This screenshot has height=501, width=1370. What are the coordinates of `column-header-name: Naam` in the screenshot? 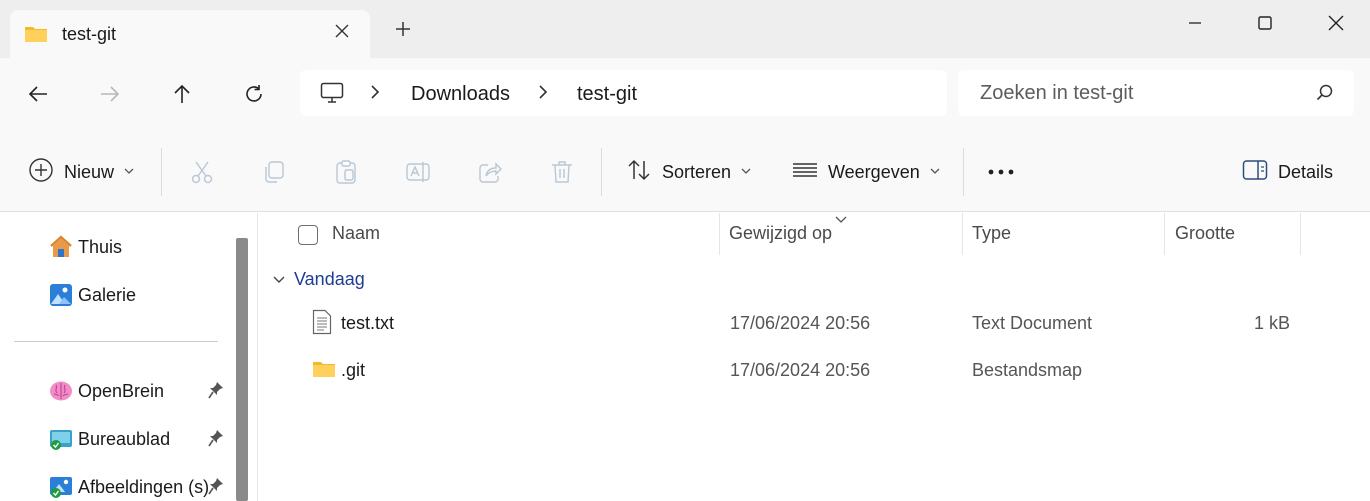 It's located at (356, 233).